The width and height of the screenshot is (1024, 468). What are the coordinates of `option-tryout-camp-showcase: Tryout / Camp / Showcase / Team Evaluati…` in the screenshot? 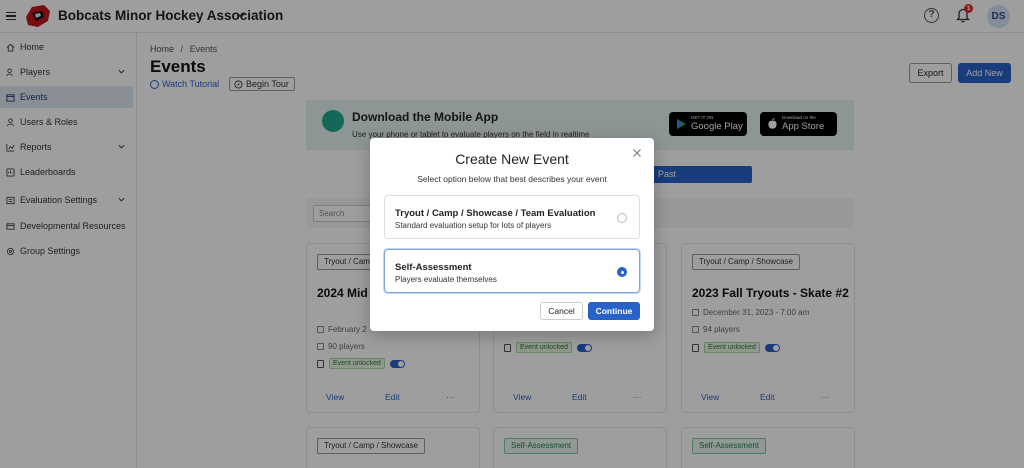 It's located at (512, 217).